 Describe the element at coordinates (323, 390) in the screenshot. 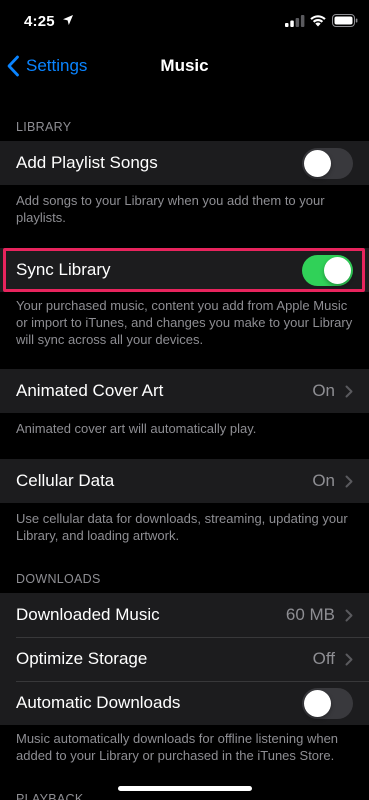

I see `animated-cover-art-value: On` at that location.